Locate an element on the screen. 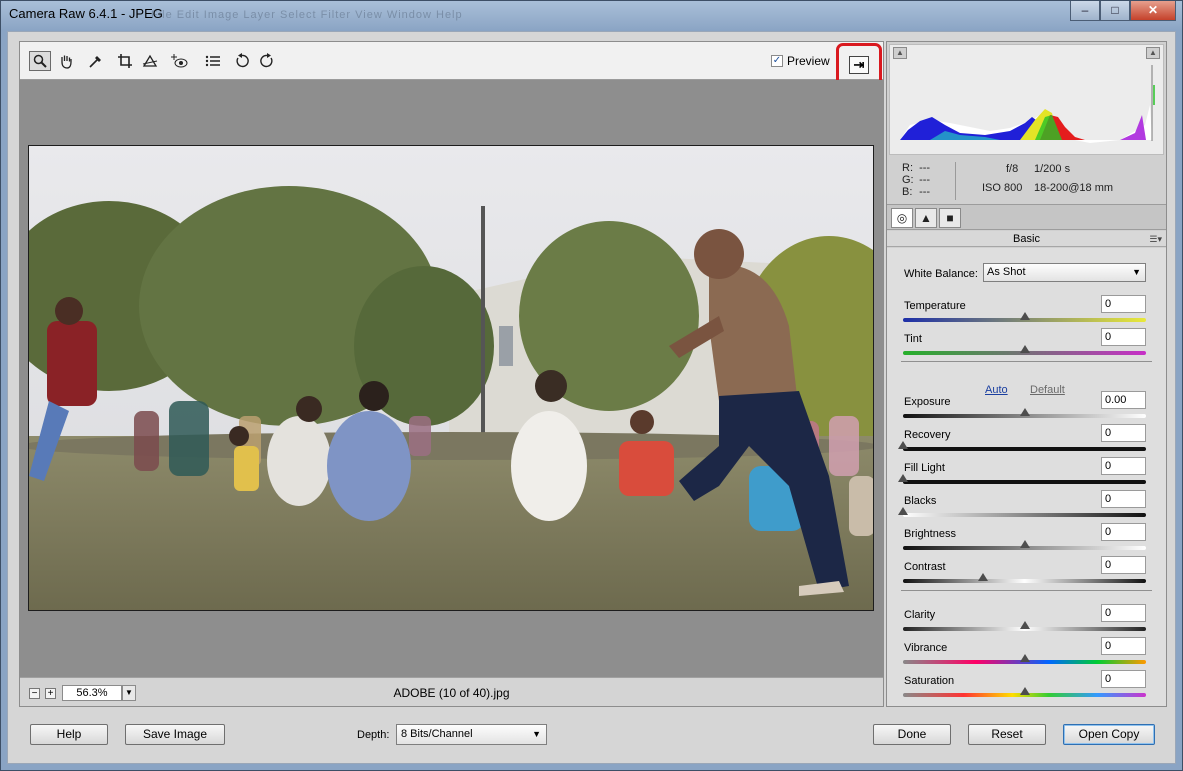  clarity-label: Clarity is located at coordinates (920, 615).